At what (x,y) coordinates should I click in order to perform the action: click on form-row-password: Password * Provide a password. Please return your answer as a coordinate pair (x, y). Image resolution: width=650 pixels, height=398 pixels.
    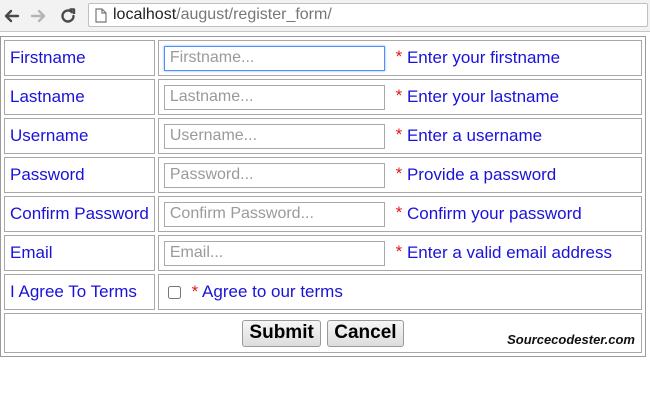
    Looking at the image, I should click on (323, 175).